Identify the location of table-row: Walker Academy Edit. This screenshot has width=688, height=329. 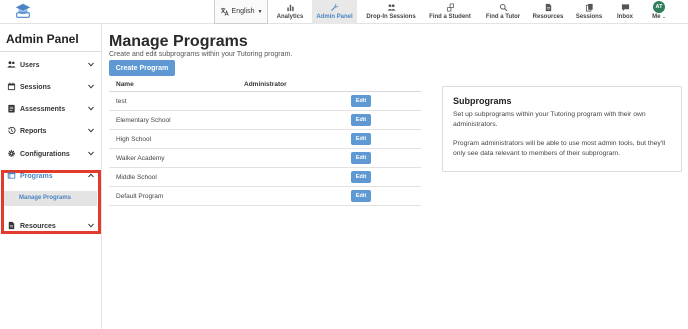
(265, 158).